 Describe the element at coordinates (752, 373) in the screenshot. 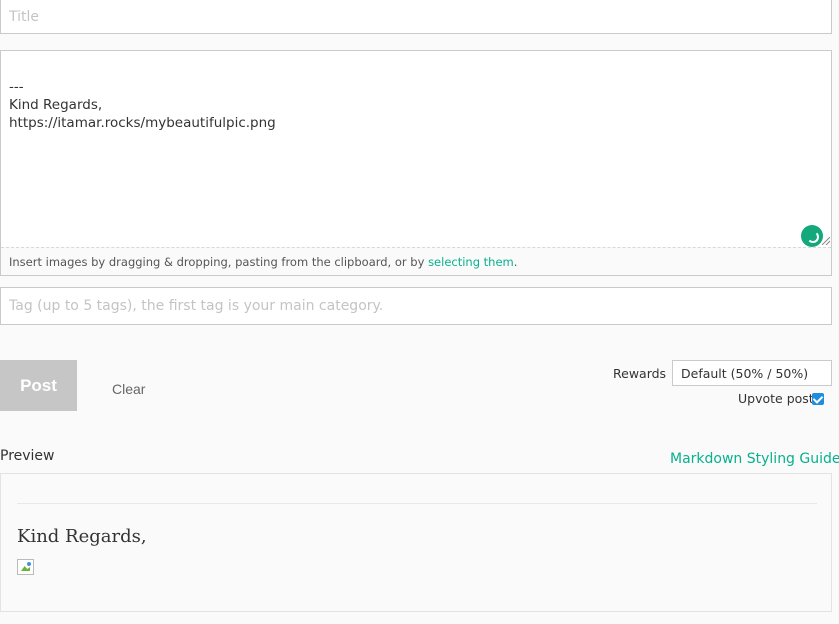

I see `rewards-select: Default (50% / 50%)` at that location.